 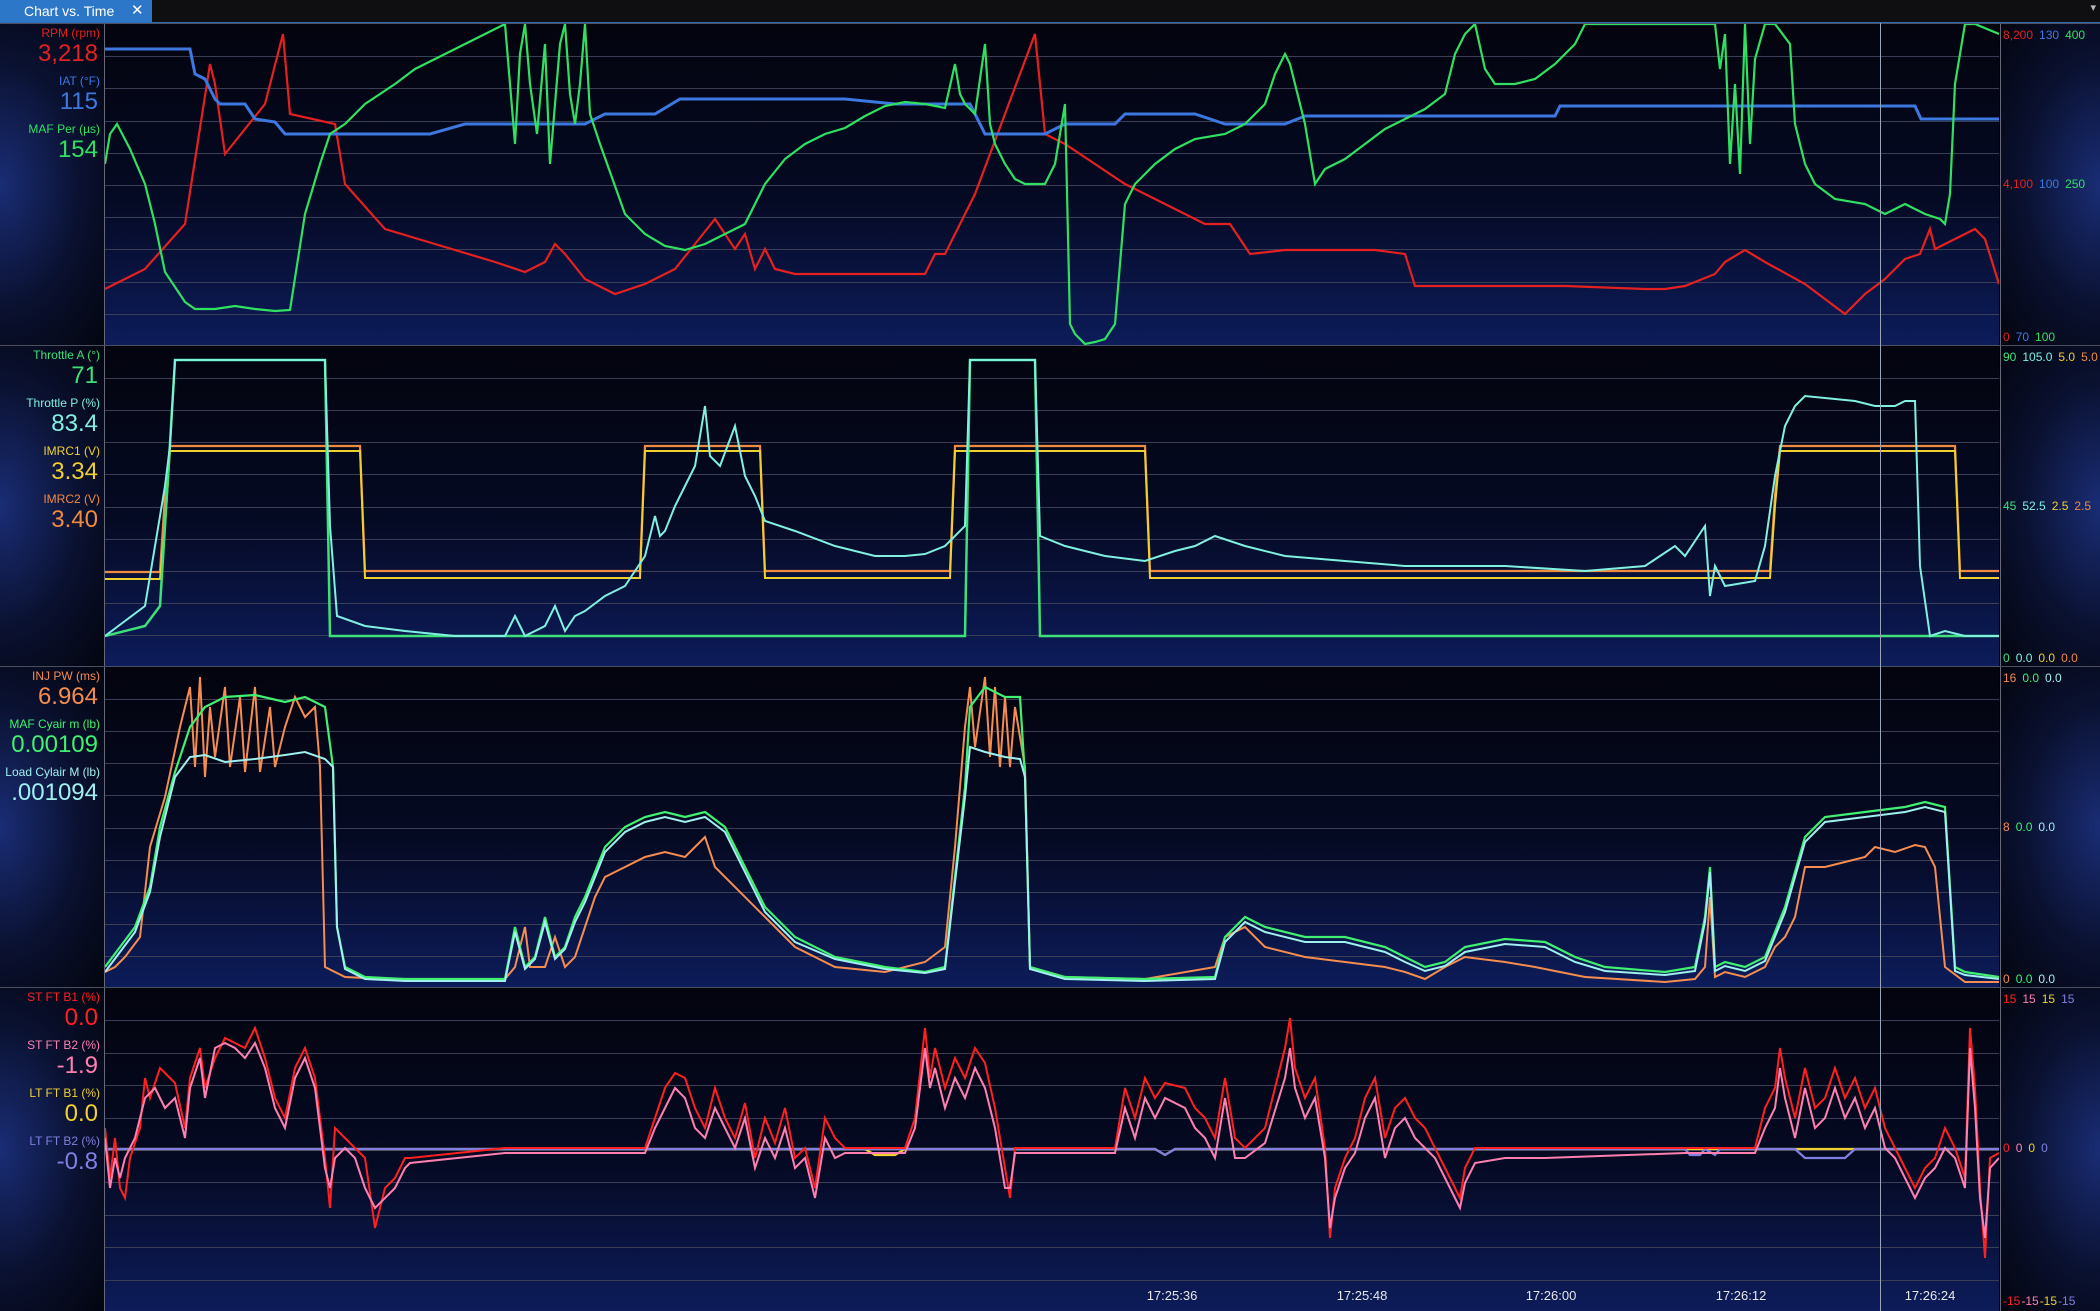 I want to click on scale-bottom-ltft-b2: -15, so click(x=2067, y=1301).